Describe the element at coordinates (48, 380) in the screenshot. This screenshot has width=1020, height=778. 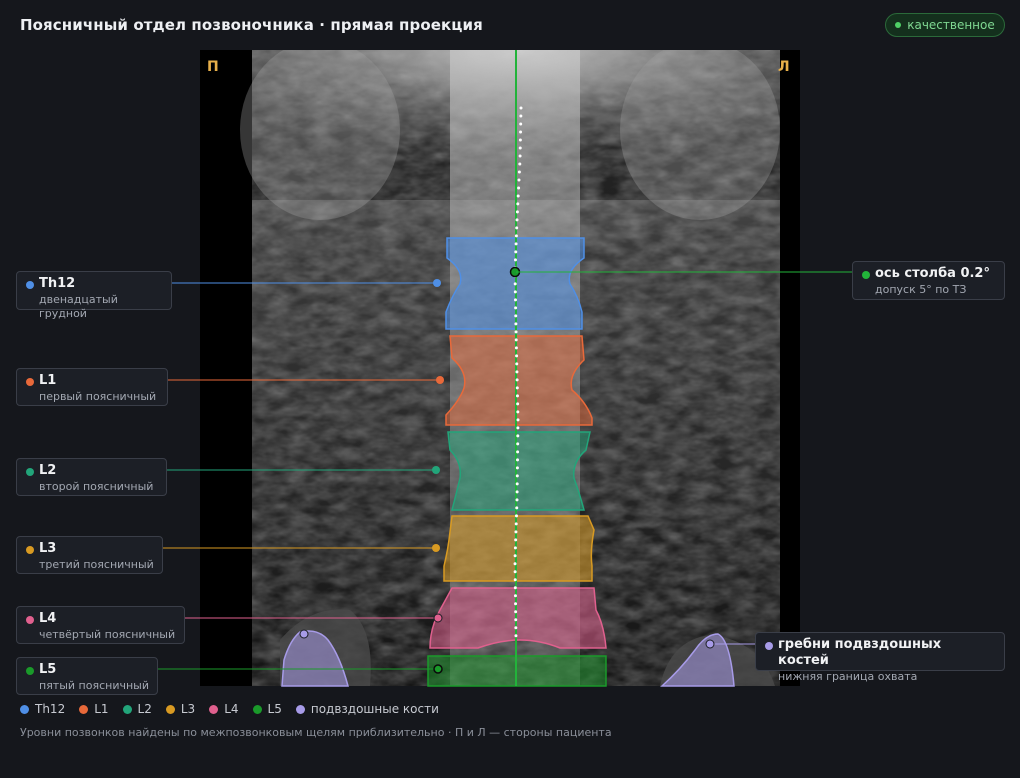
I see `label-l1-name: L1` at that location.